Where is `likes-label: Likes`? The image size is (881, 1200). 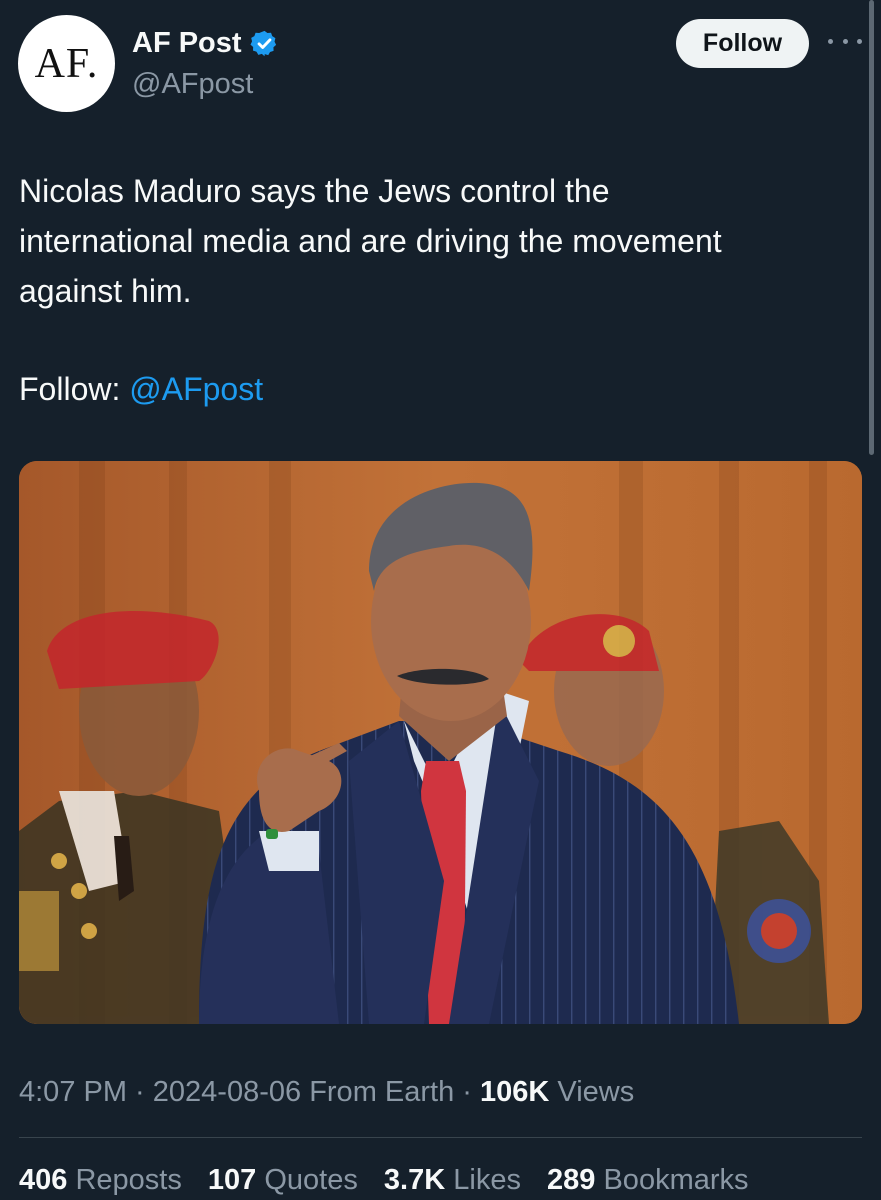
likes-label: Likes is located at coordinates (487, 1180).